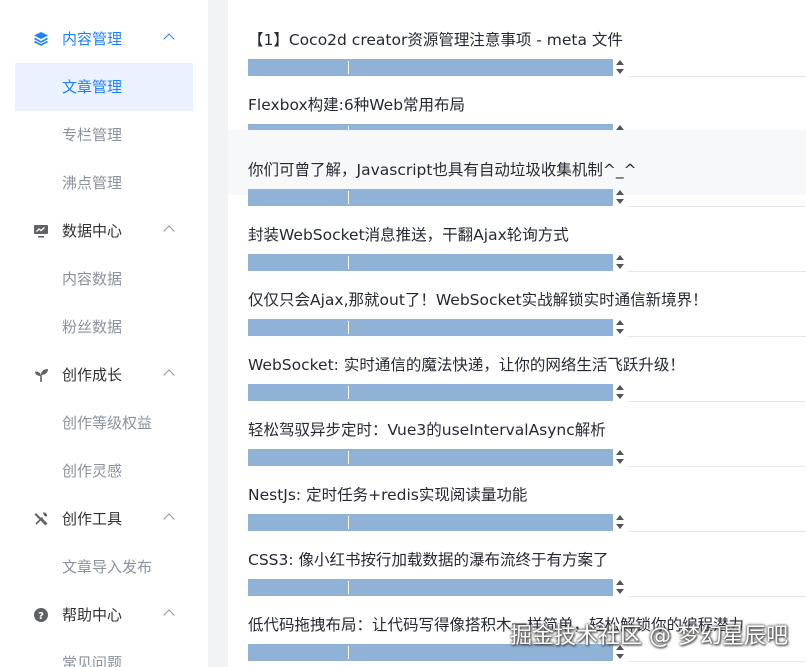 The height and width of the screenshot is (667, 806). I want to click on sidebar-item-1-1: 粉丝数据, so click(104, 327).